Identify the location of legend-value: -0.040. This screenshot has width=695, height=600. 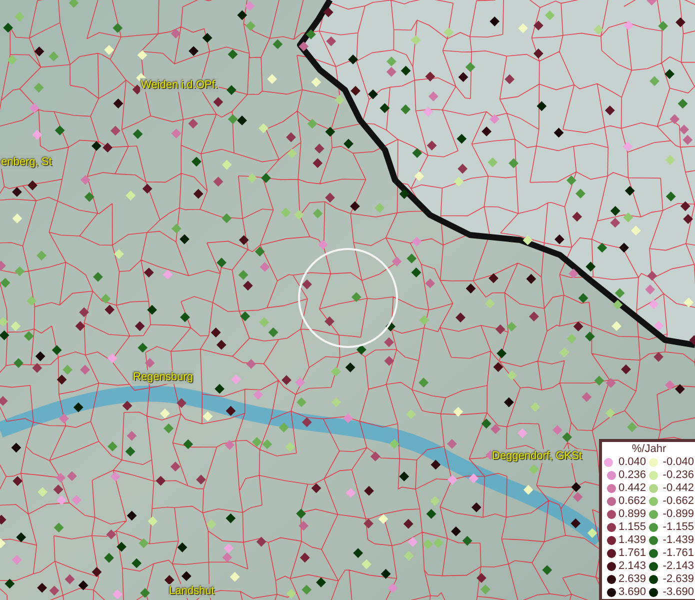
(678, 462).